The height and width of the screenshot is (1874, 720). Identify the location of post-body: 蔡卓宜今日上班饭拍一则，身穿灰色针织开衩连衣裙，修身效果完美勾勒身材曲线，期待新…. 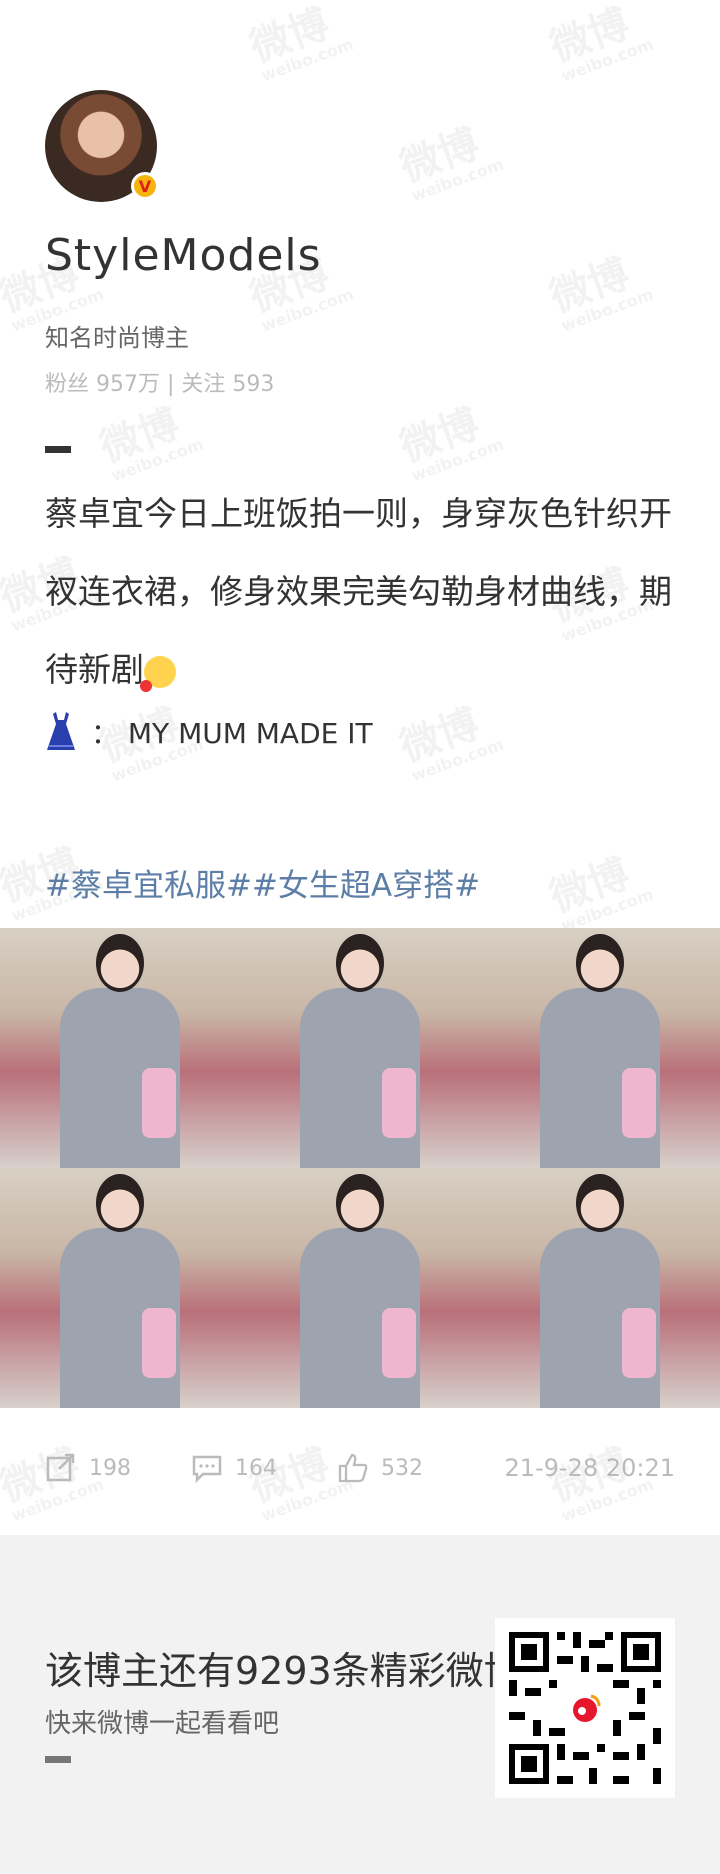
(358, 591).